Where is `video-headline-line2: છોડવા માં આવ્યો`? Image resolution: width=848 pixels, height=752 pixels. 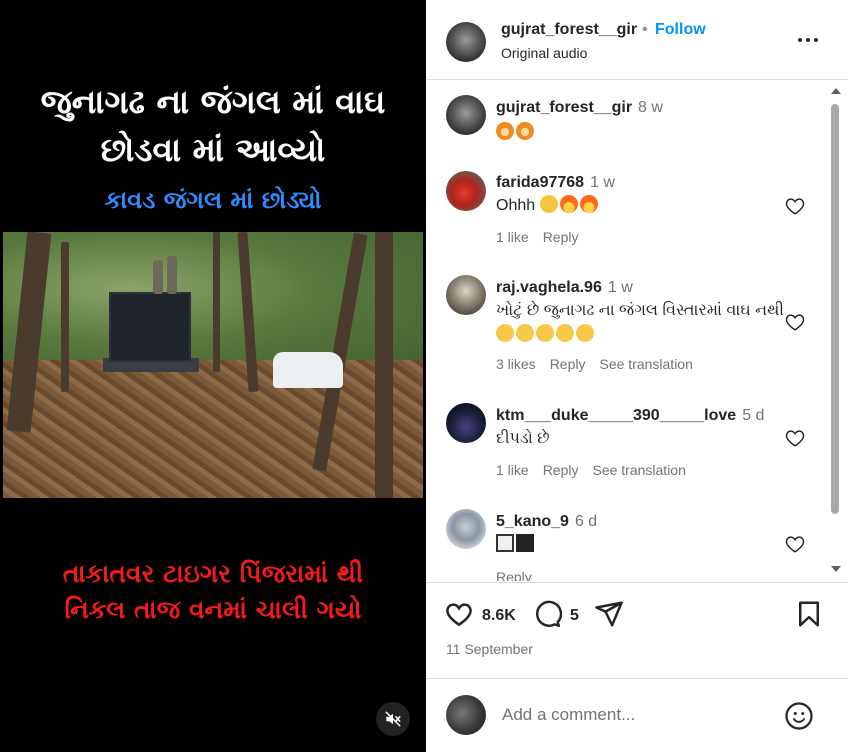
video-headline-line2: છોડવા માં આવ્યો is located at coordinates (213, 149).